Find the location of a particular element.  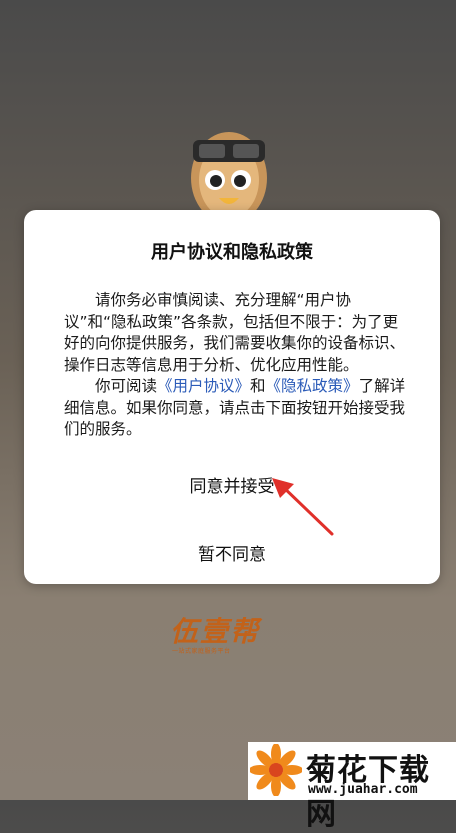

watermark-url: www.juahar.com is located at coordinates (363, 789).